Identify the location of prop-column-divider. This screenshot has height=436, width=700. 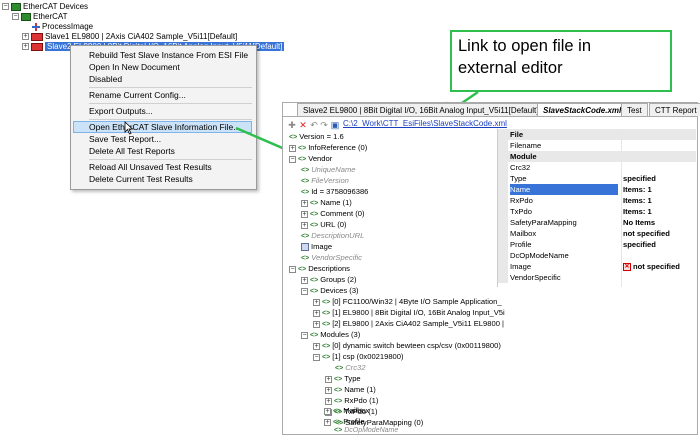
(621, 208).